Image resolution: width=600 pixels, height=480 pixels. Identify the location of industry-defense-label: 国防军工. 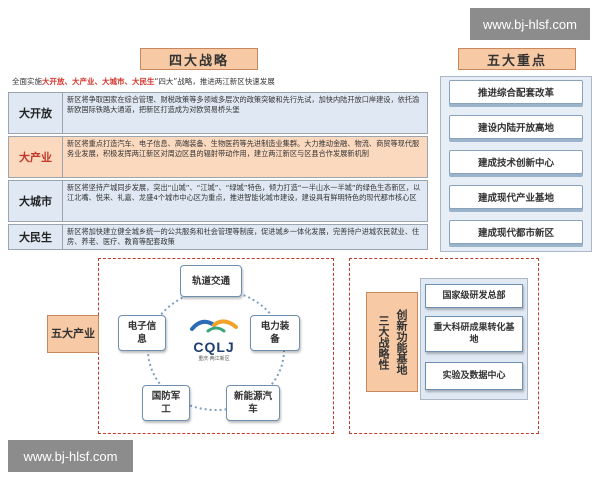
(166, 403).